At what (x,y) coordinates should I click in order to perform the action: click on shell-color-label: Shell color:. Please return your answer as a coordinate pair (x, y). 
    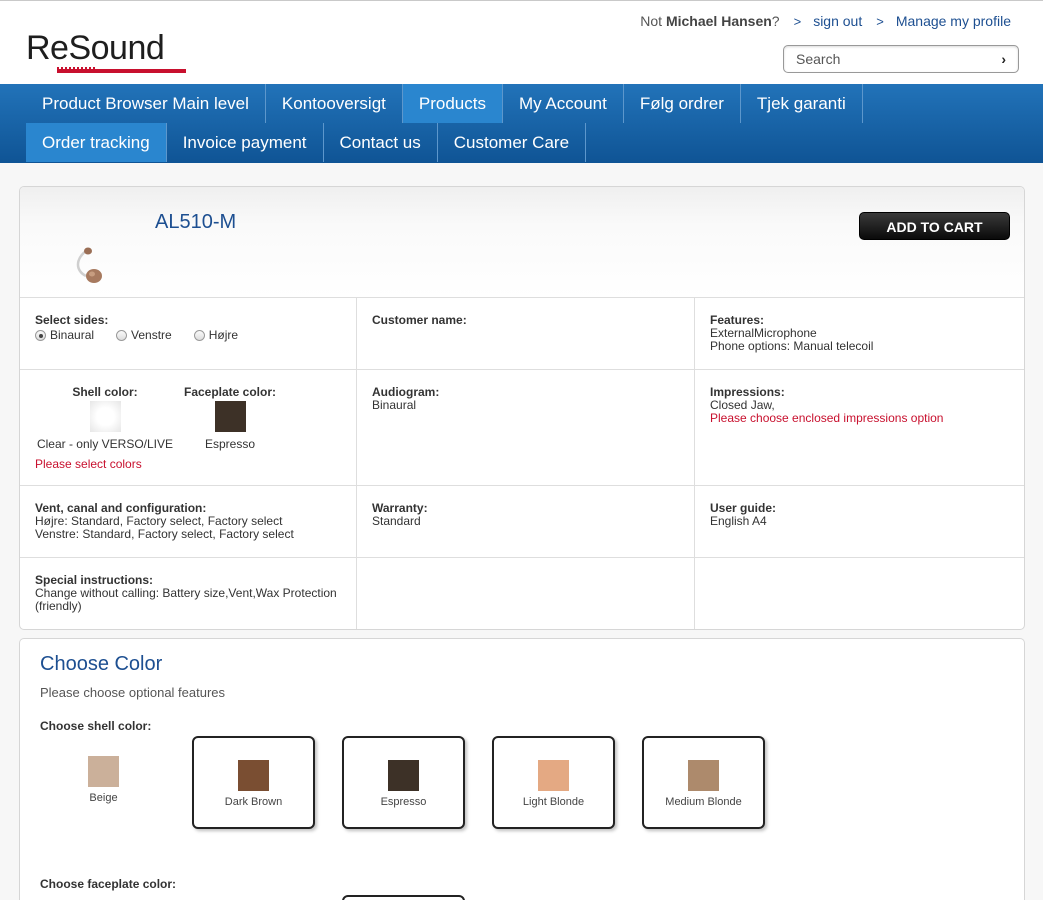
    Looking at the image, I should click on (105, 392).